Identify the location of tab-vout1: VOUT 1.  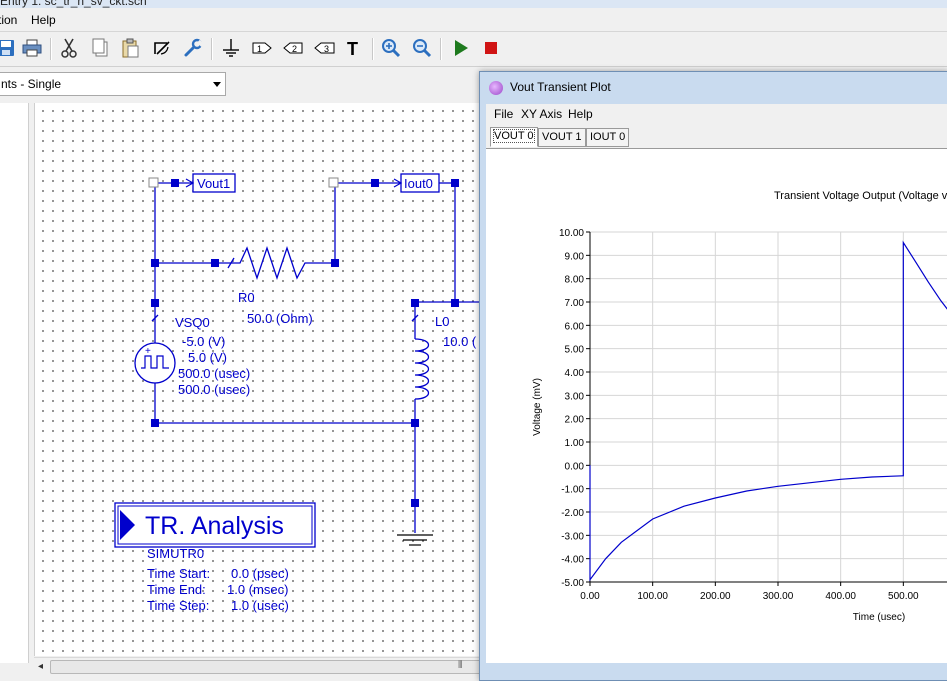
(562, 137).